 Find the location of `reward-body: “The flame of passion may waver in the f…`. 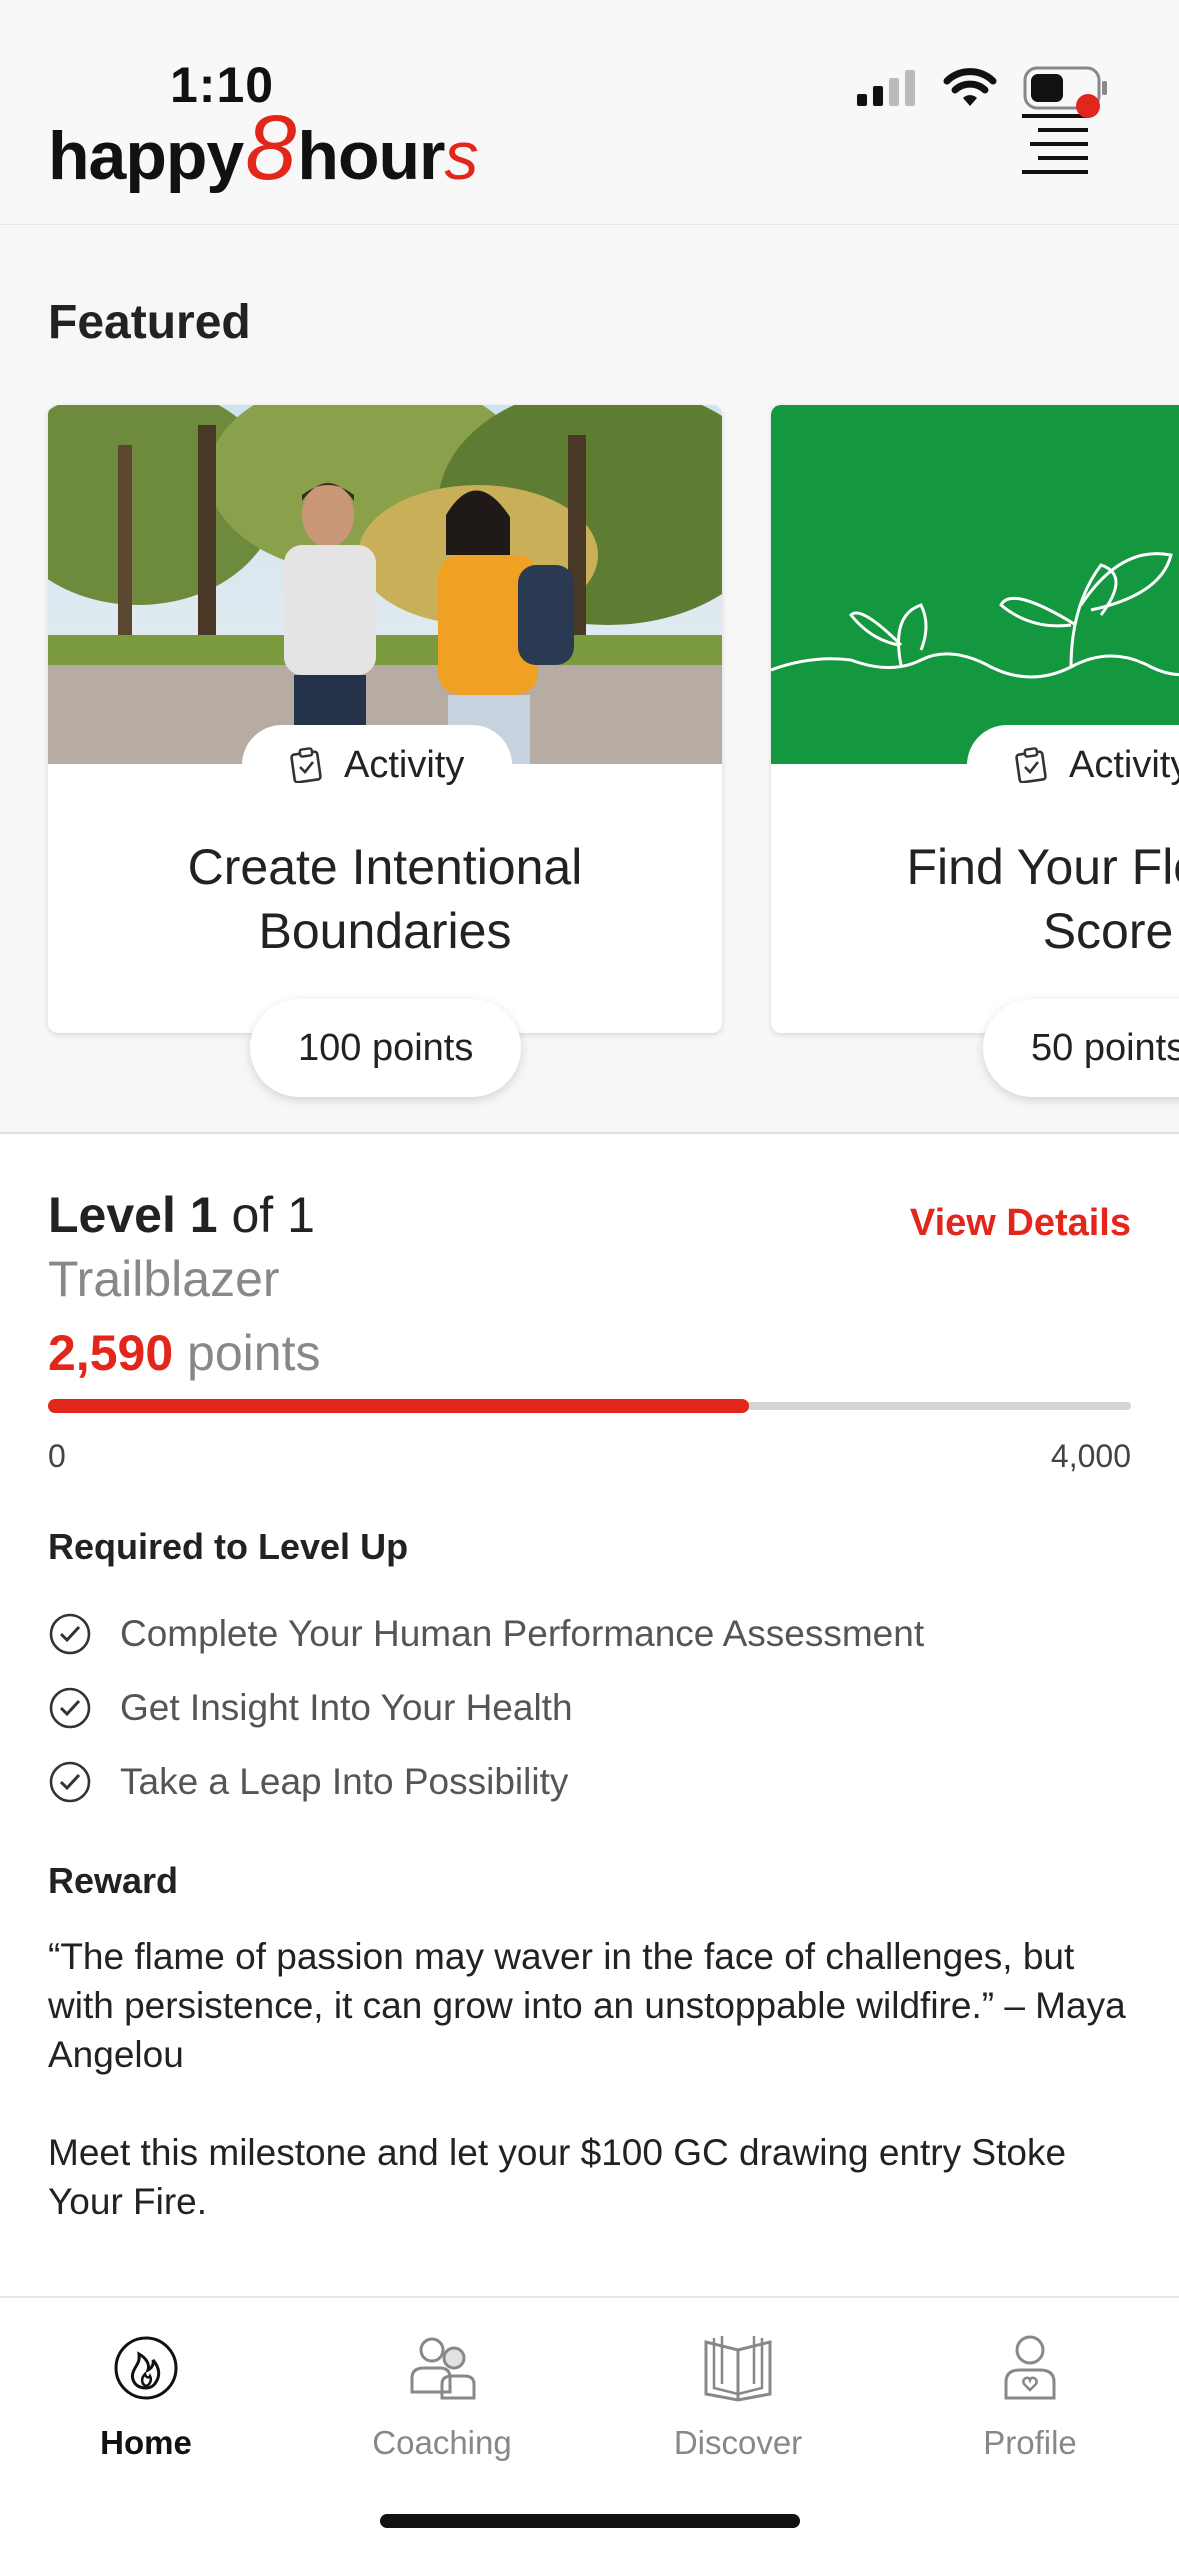

reward-body: “The flame of passion may waver in the f… is located at coordinates (593, 2103).